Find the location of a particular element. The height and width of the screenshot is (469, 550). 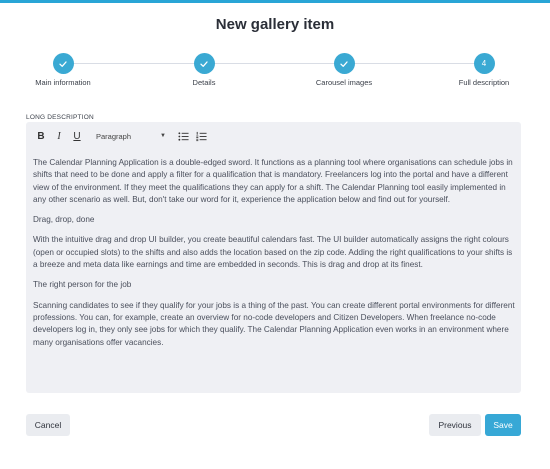

step-carousel-images: Carousel images is located at coordinates (344, 70).